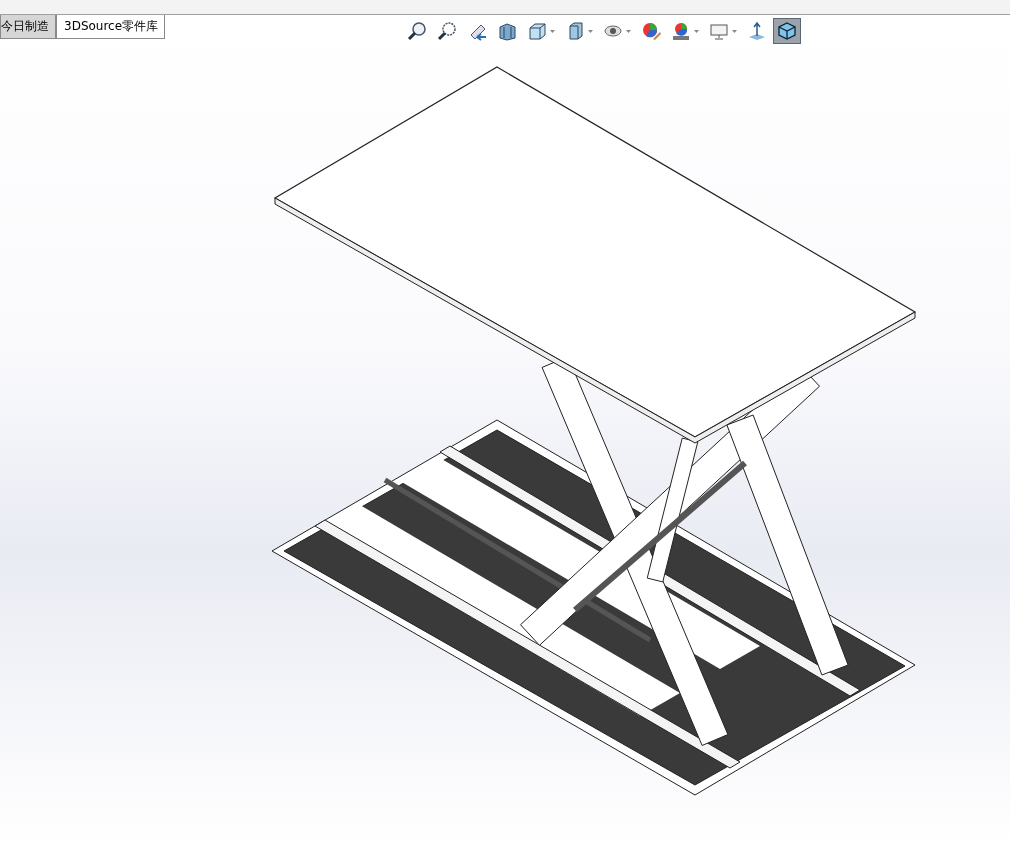 The width and height of the screenshot is (1010, 844). What do you see at coordinates (507, 31) in the screenshot?
I see `section-icon` at bounding box center [507, 31].